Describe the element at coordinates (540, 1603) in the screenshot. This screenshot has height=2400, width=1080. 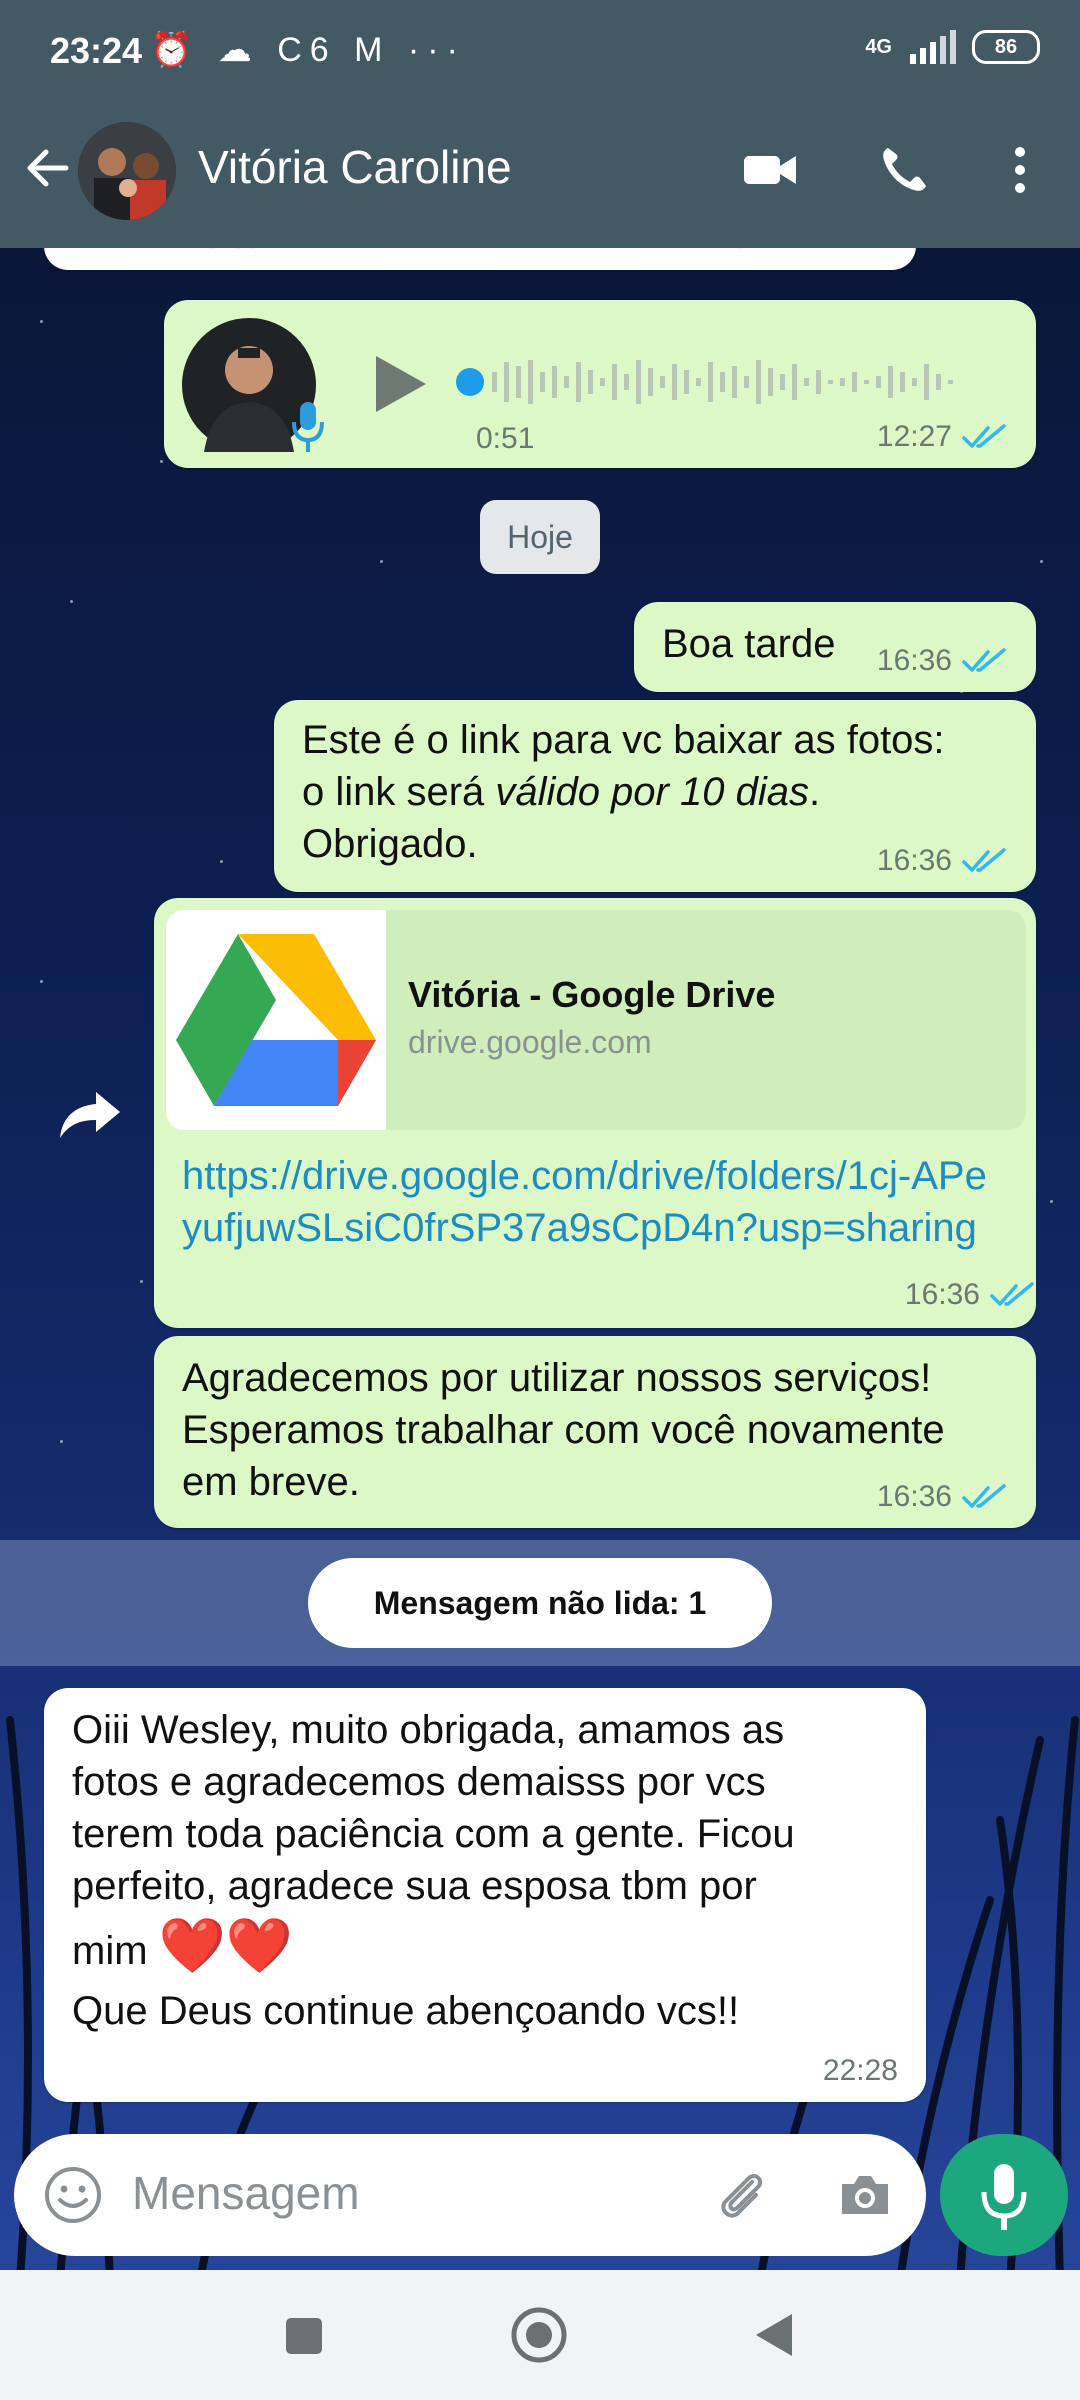
I see `unread-messages-label: Mensagem não lida: 1` at that location.